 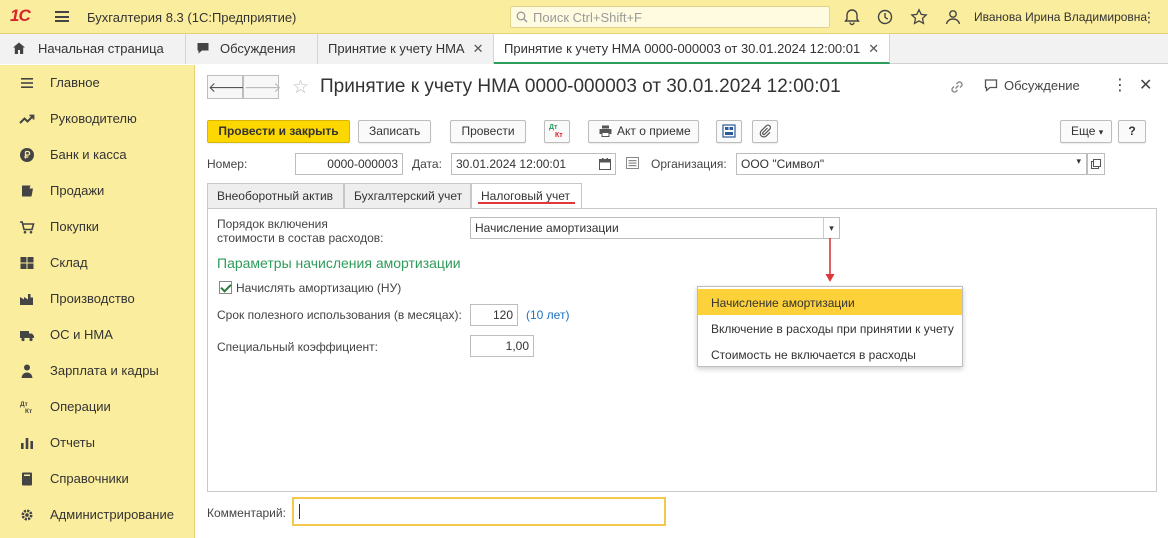 What do you see at coordinates (852, 17) in the screenshot?
I see `bell-icon` at bounding box center [852, 17].